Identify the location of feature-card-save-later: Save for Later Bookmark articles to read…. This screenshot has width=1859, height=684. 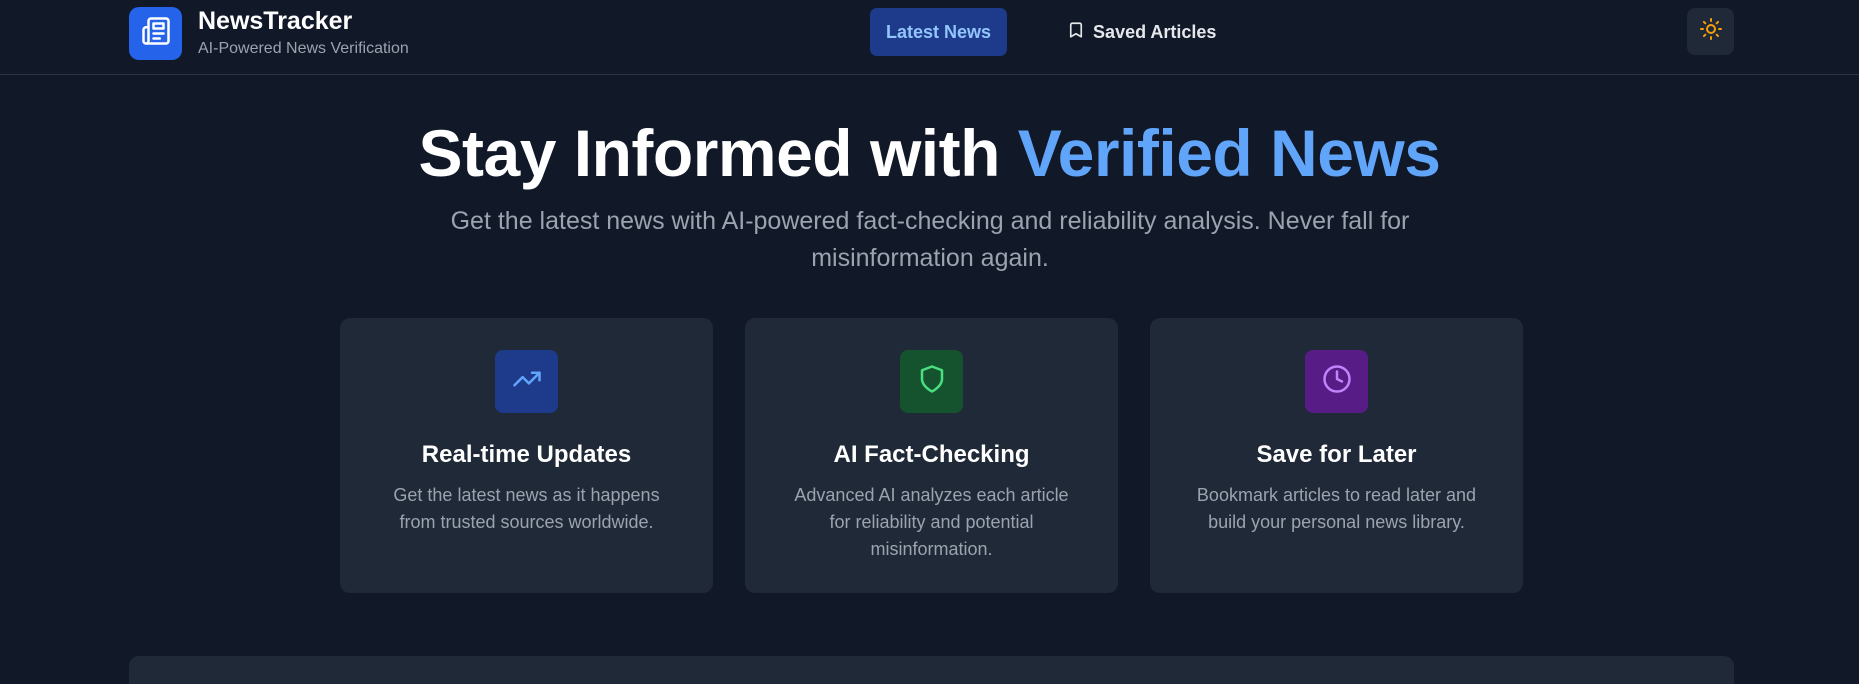
(1336, 455).